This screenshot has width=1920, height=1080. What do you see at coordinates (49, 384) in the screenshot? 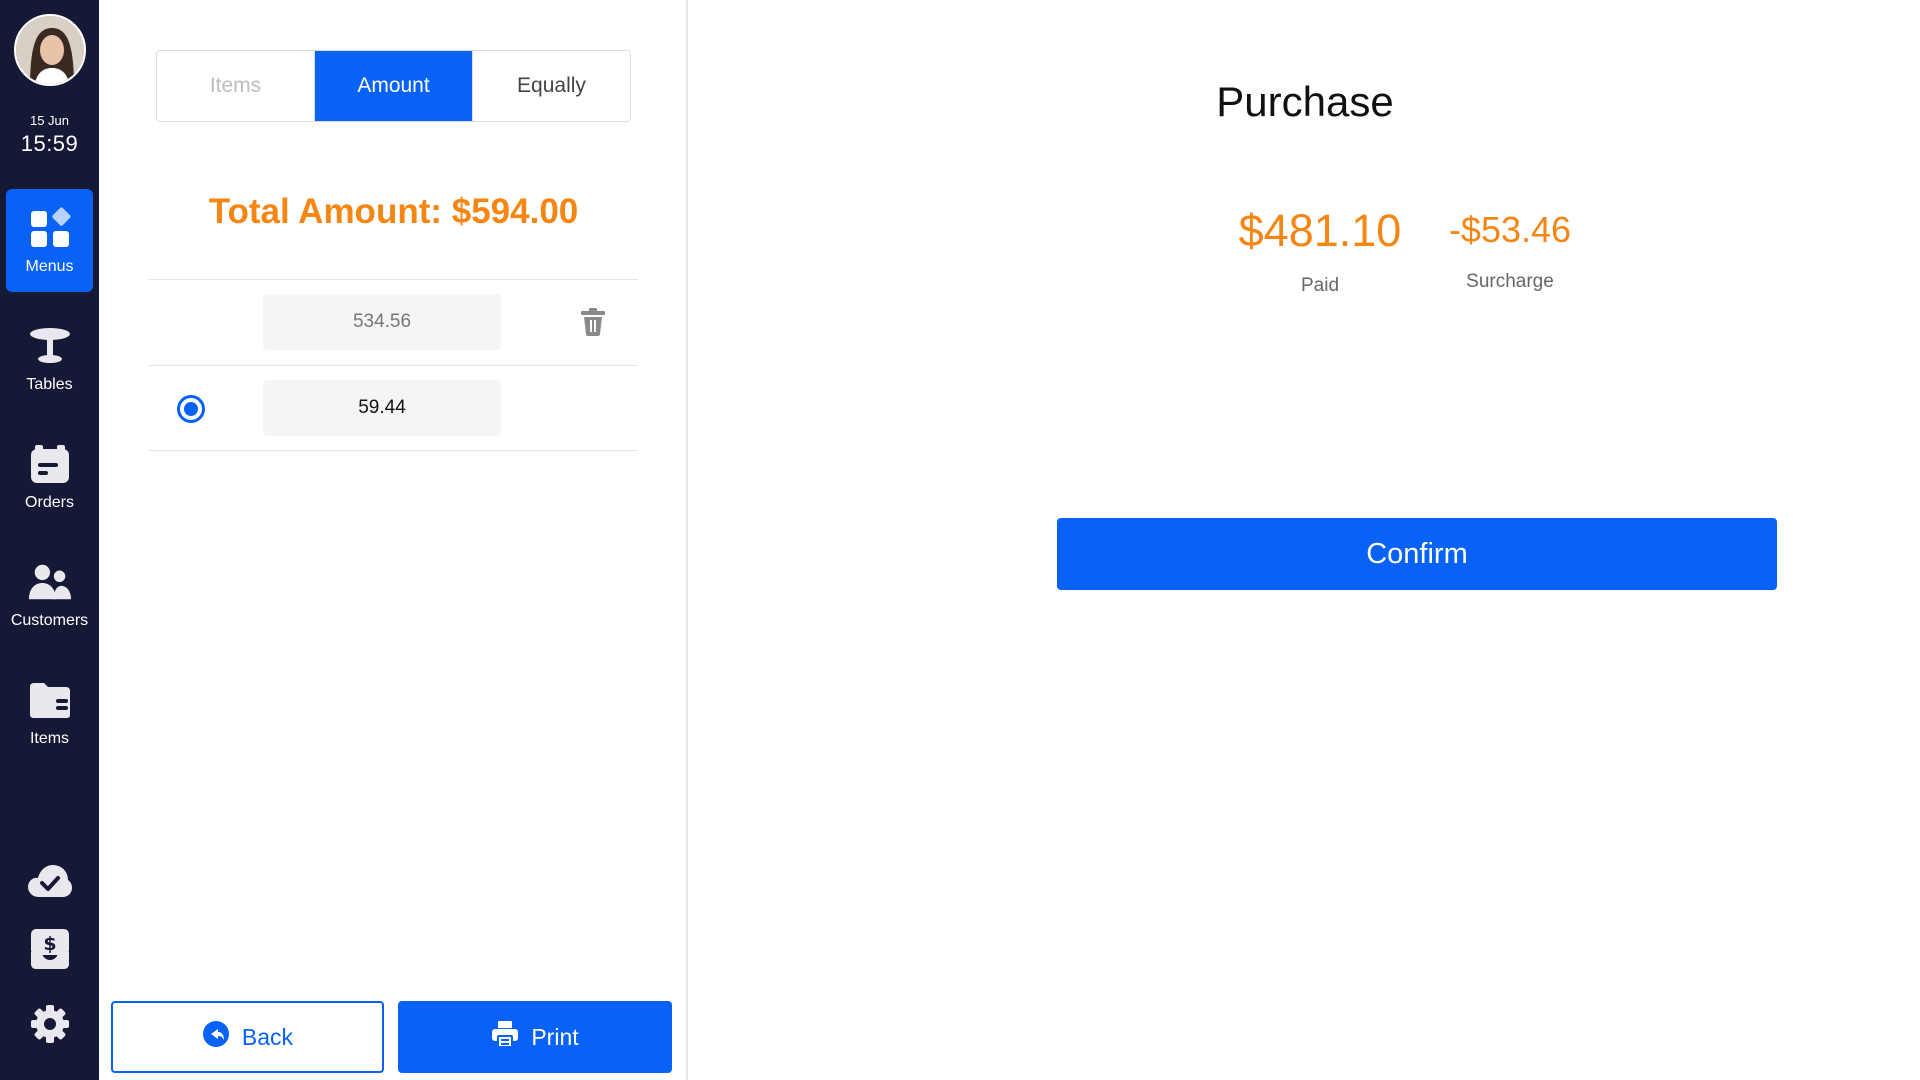
I see `nav-label: Tables` at bounding box center [49, 384].